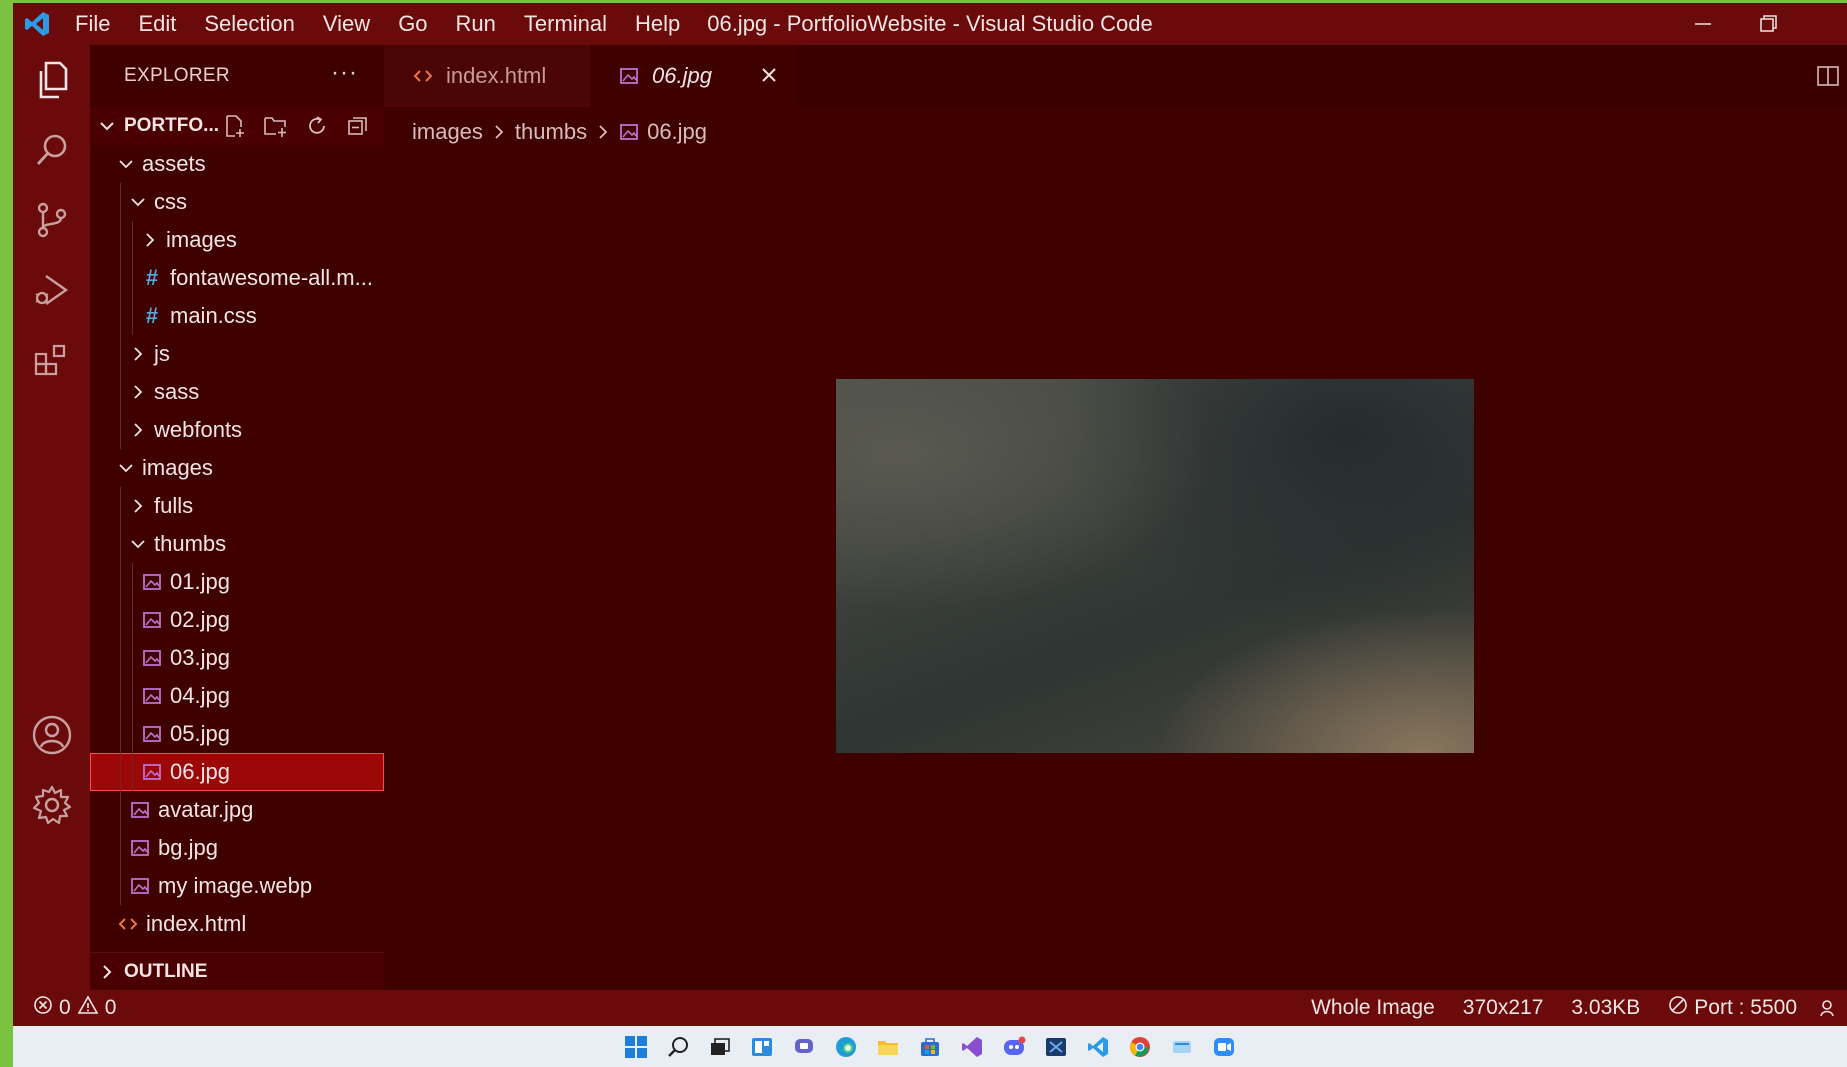 Image resolution: width=1847 pixels, height=1067 pixels. What do you see at coordinates (213, 315) in the screenshot?
I see `tree-item-label: main.css` at bounding box center [213, 315].